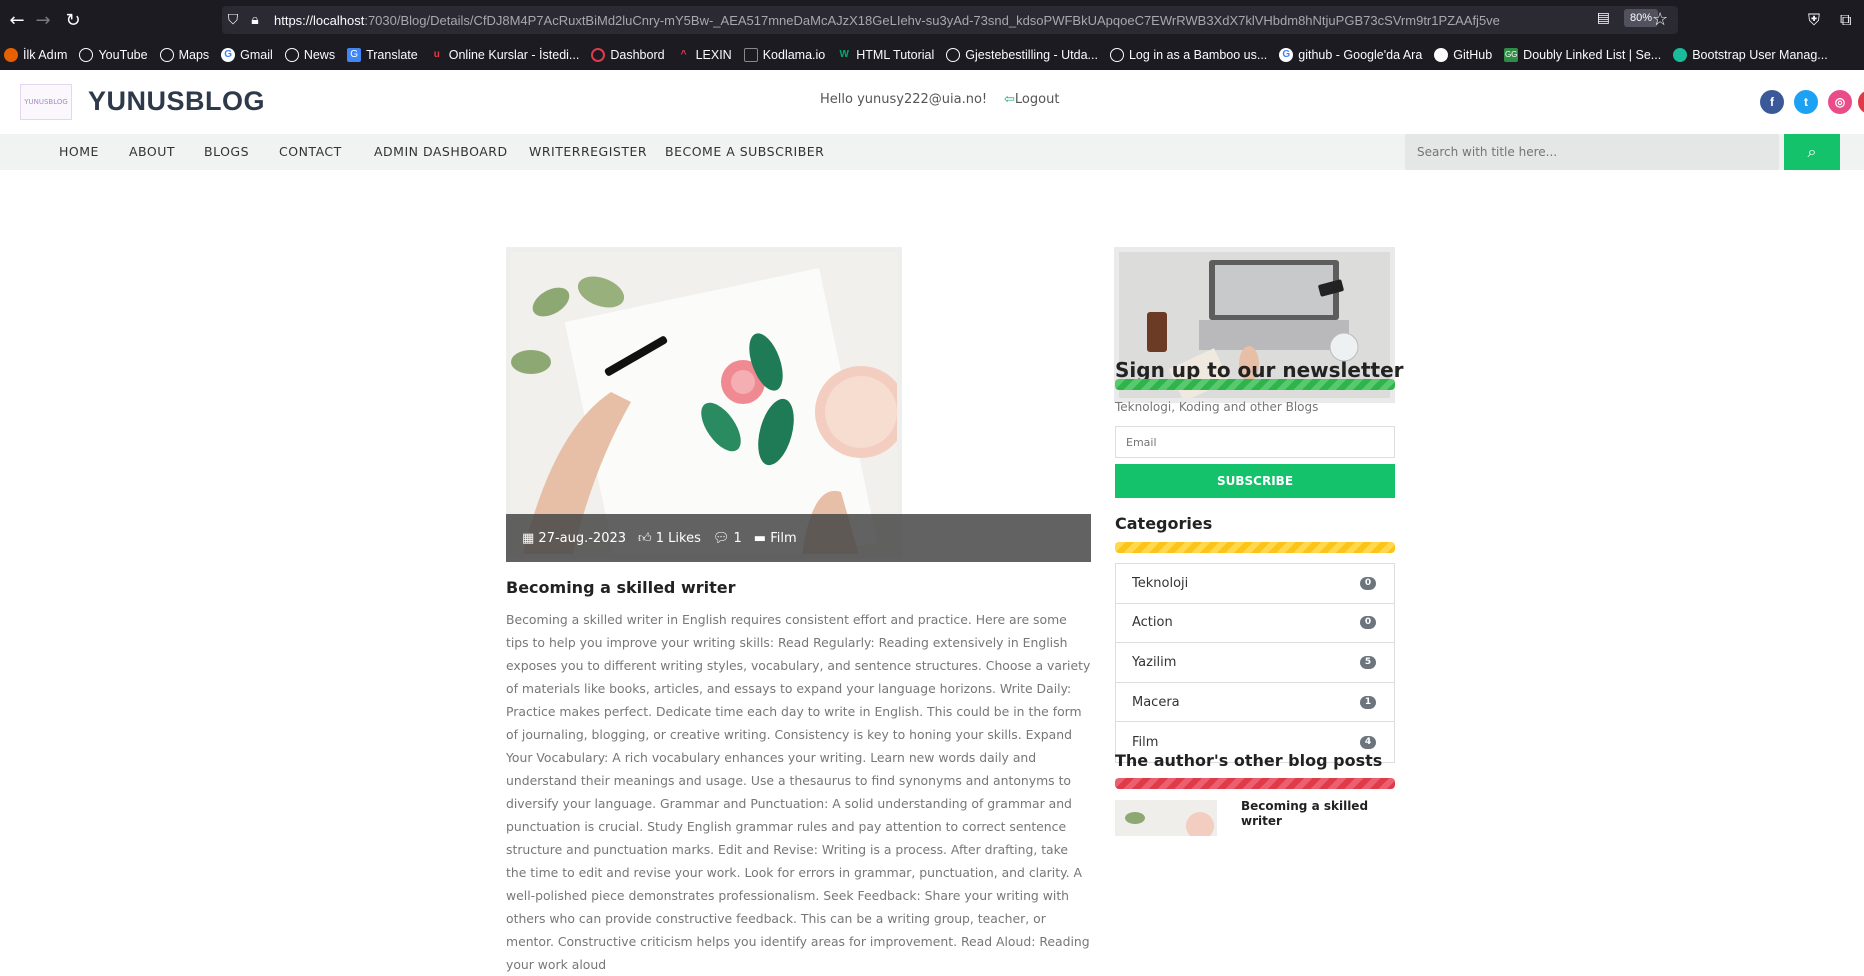  I want to click on lock-icon: 🔒︎, so click(255, 20).